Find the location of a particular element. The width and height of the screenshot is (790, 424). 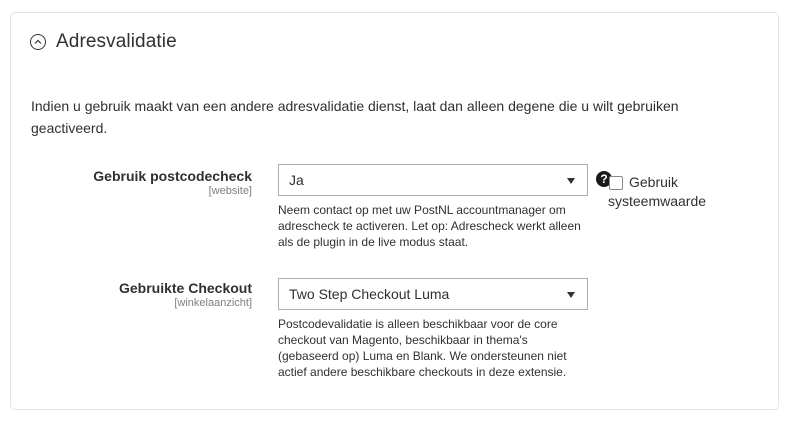

section-header-toggle: Adresvalidatie is located at coordinates (103, 42).